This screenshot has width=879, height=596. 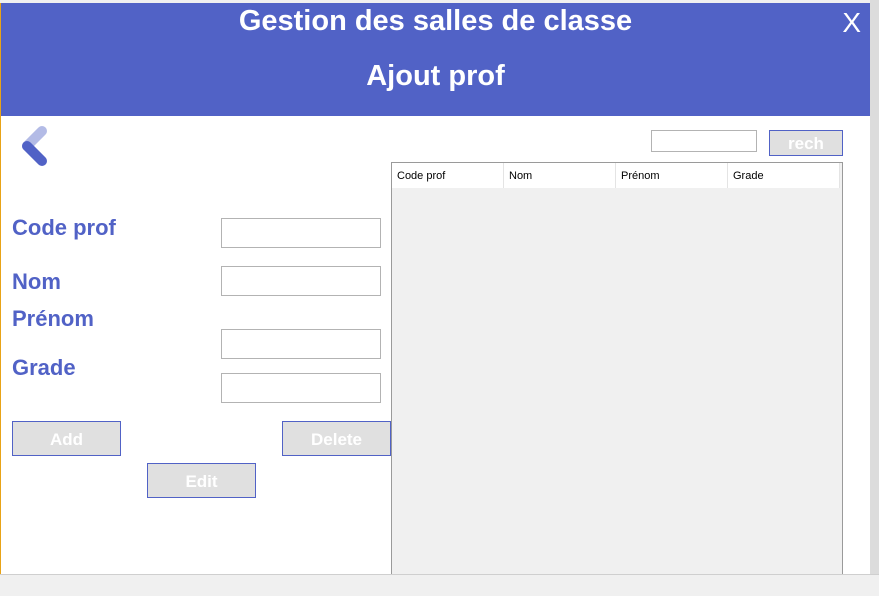 I want to click on table-header: Code prof Nom Prénom Grade, so click(x=616, y=176).